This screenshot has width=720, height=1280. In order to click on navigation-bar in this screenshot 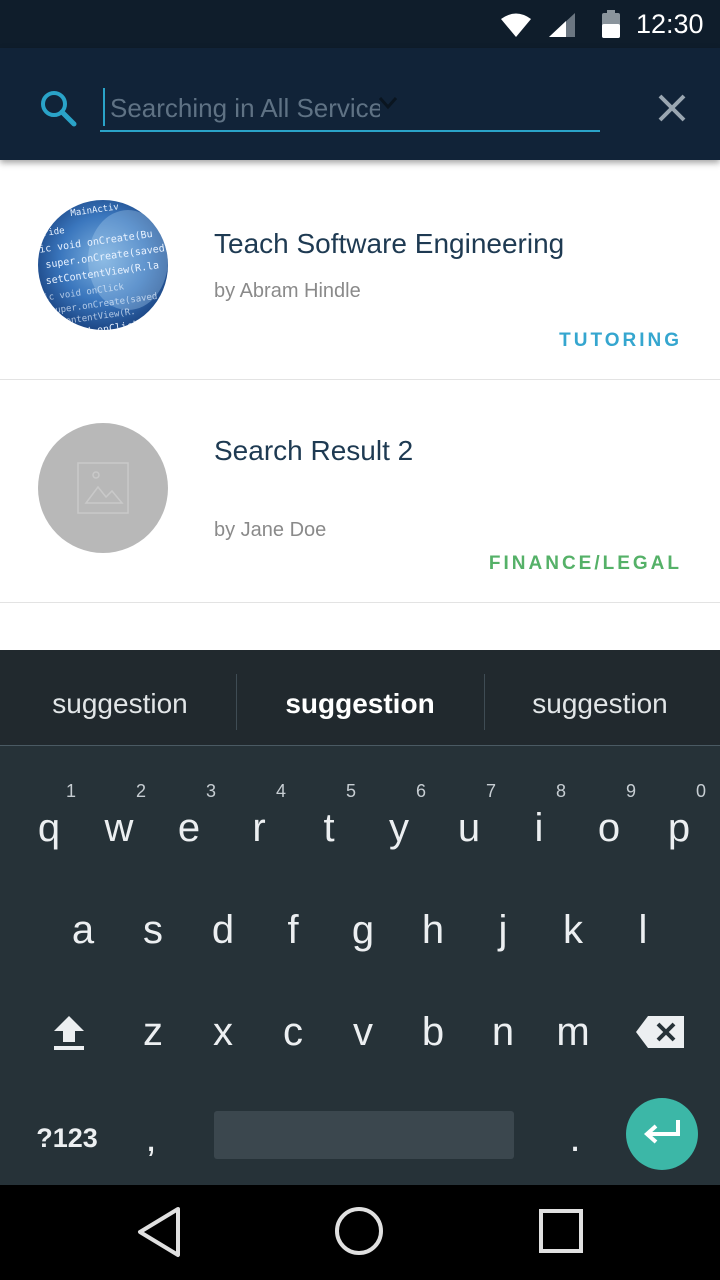, I will do `click(360, 1232)`.